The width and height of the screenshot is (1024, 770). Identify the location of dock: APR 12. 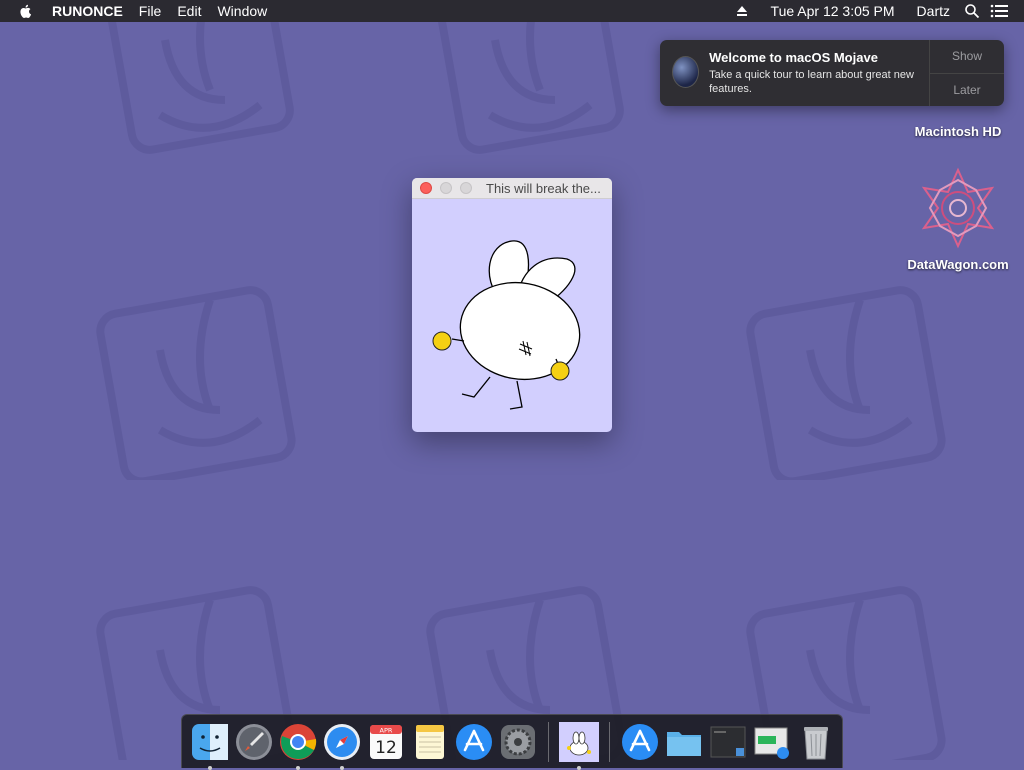
(512, 742).